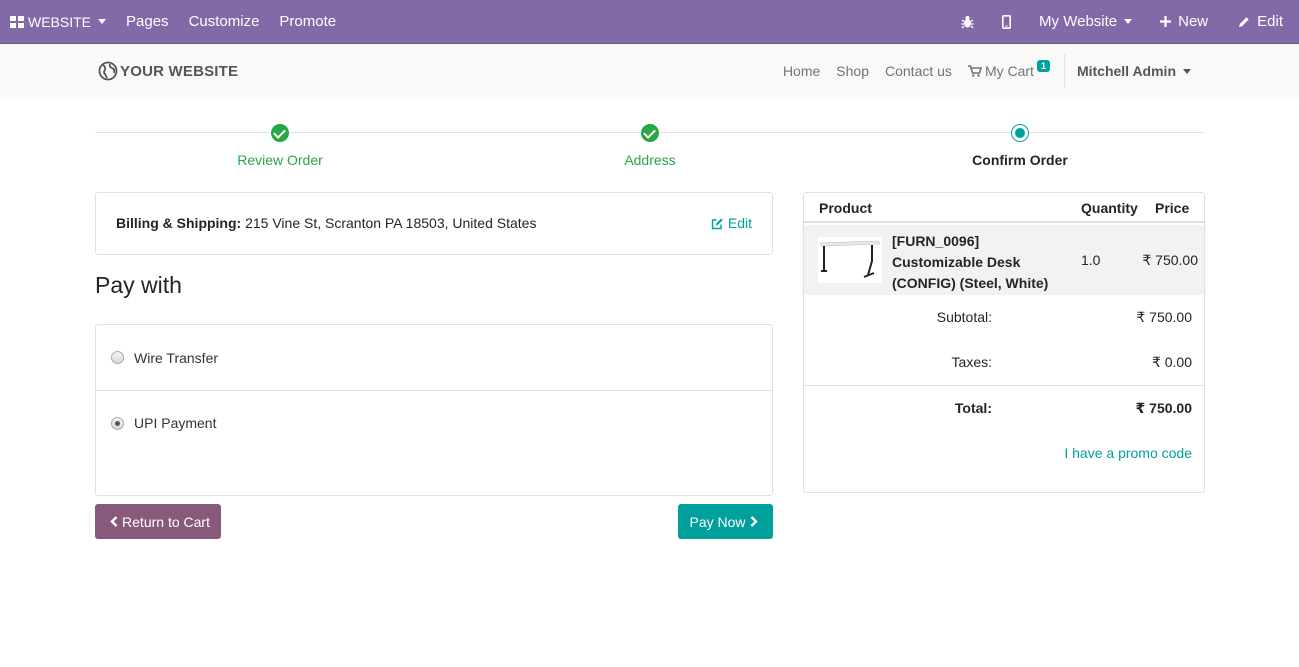 This screenshot has width=1299, height=667. I want to click on payment-method-wire-transfer: Wire Transfer, so click(434, 358).